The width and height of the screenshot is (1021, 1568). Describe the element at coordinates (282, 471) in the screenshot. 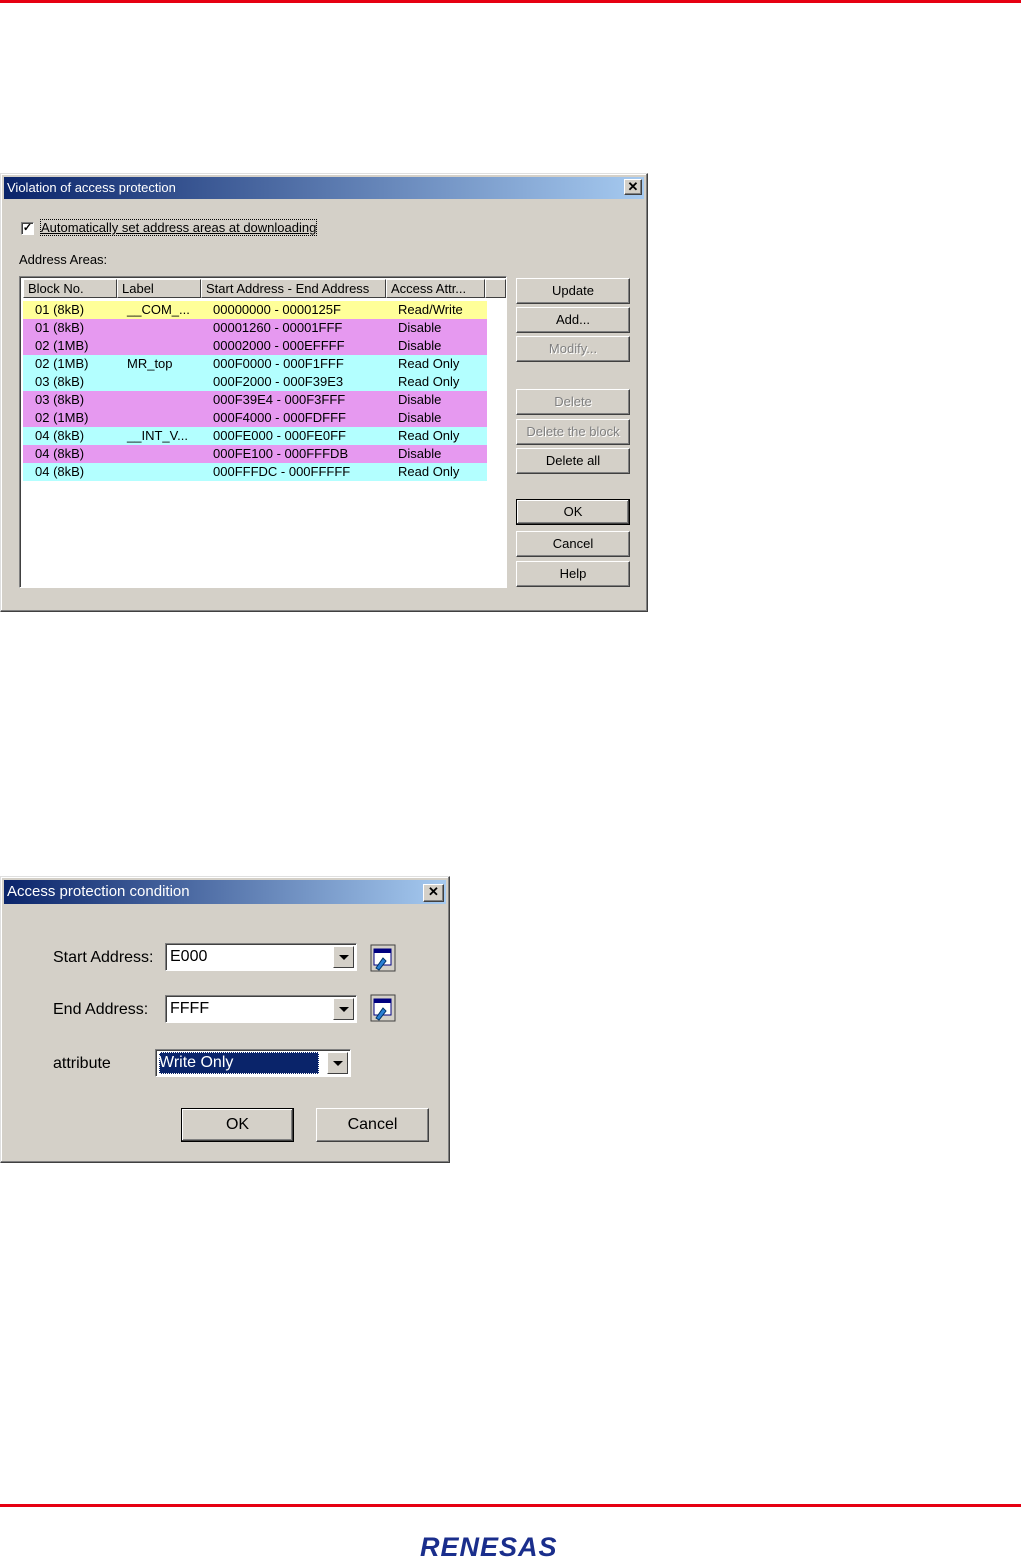

I see `cell-range: 000FFFDC - 000FFFFF` at that location.